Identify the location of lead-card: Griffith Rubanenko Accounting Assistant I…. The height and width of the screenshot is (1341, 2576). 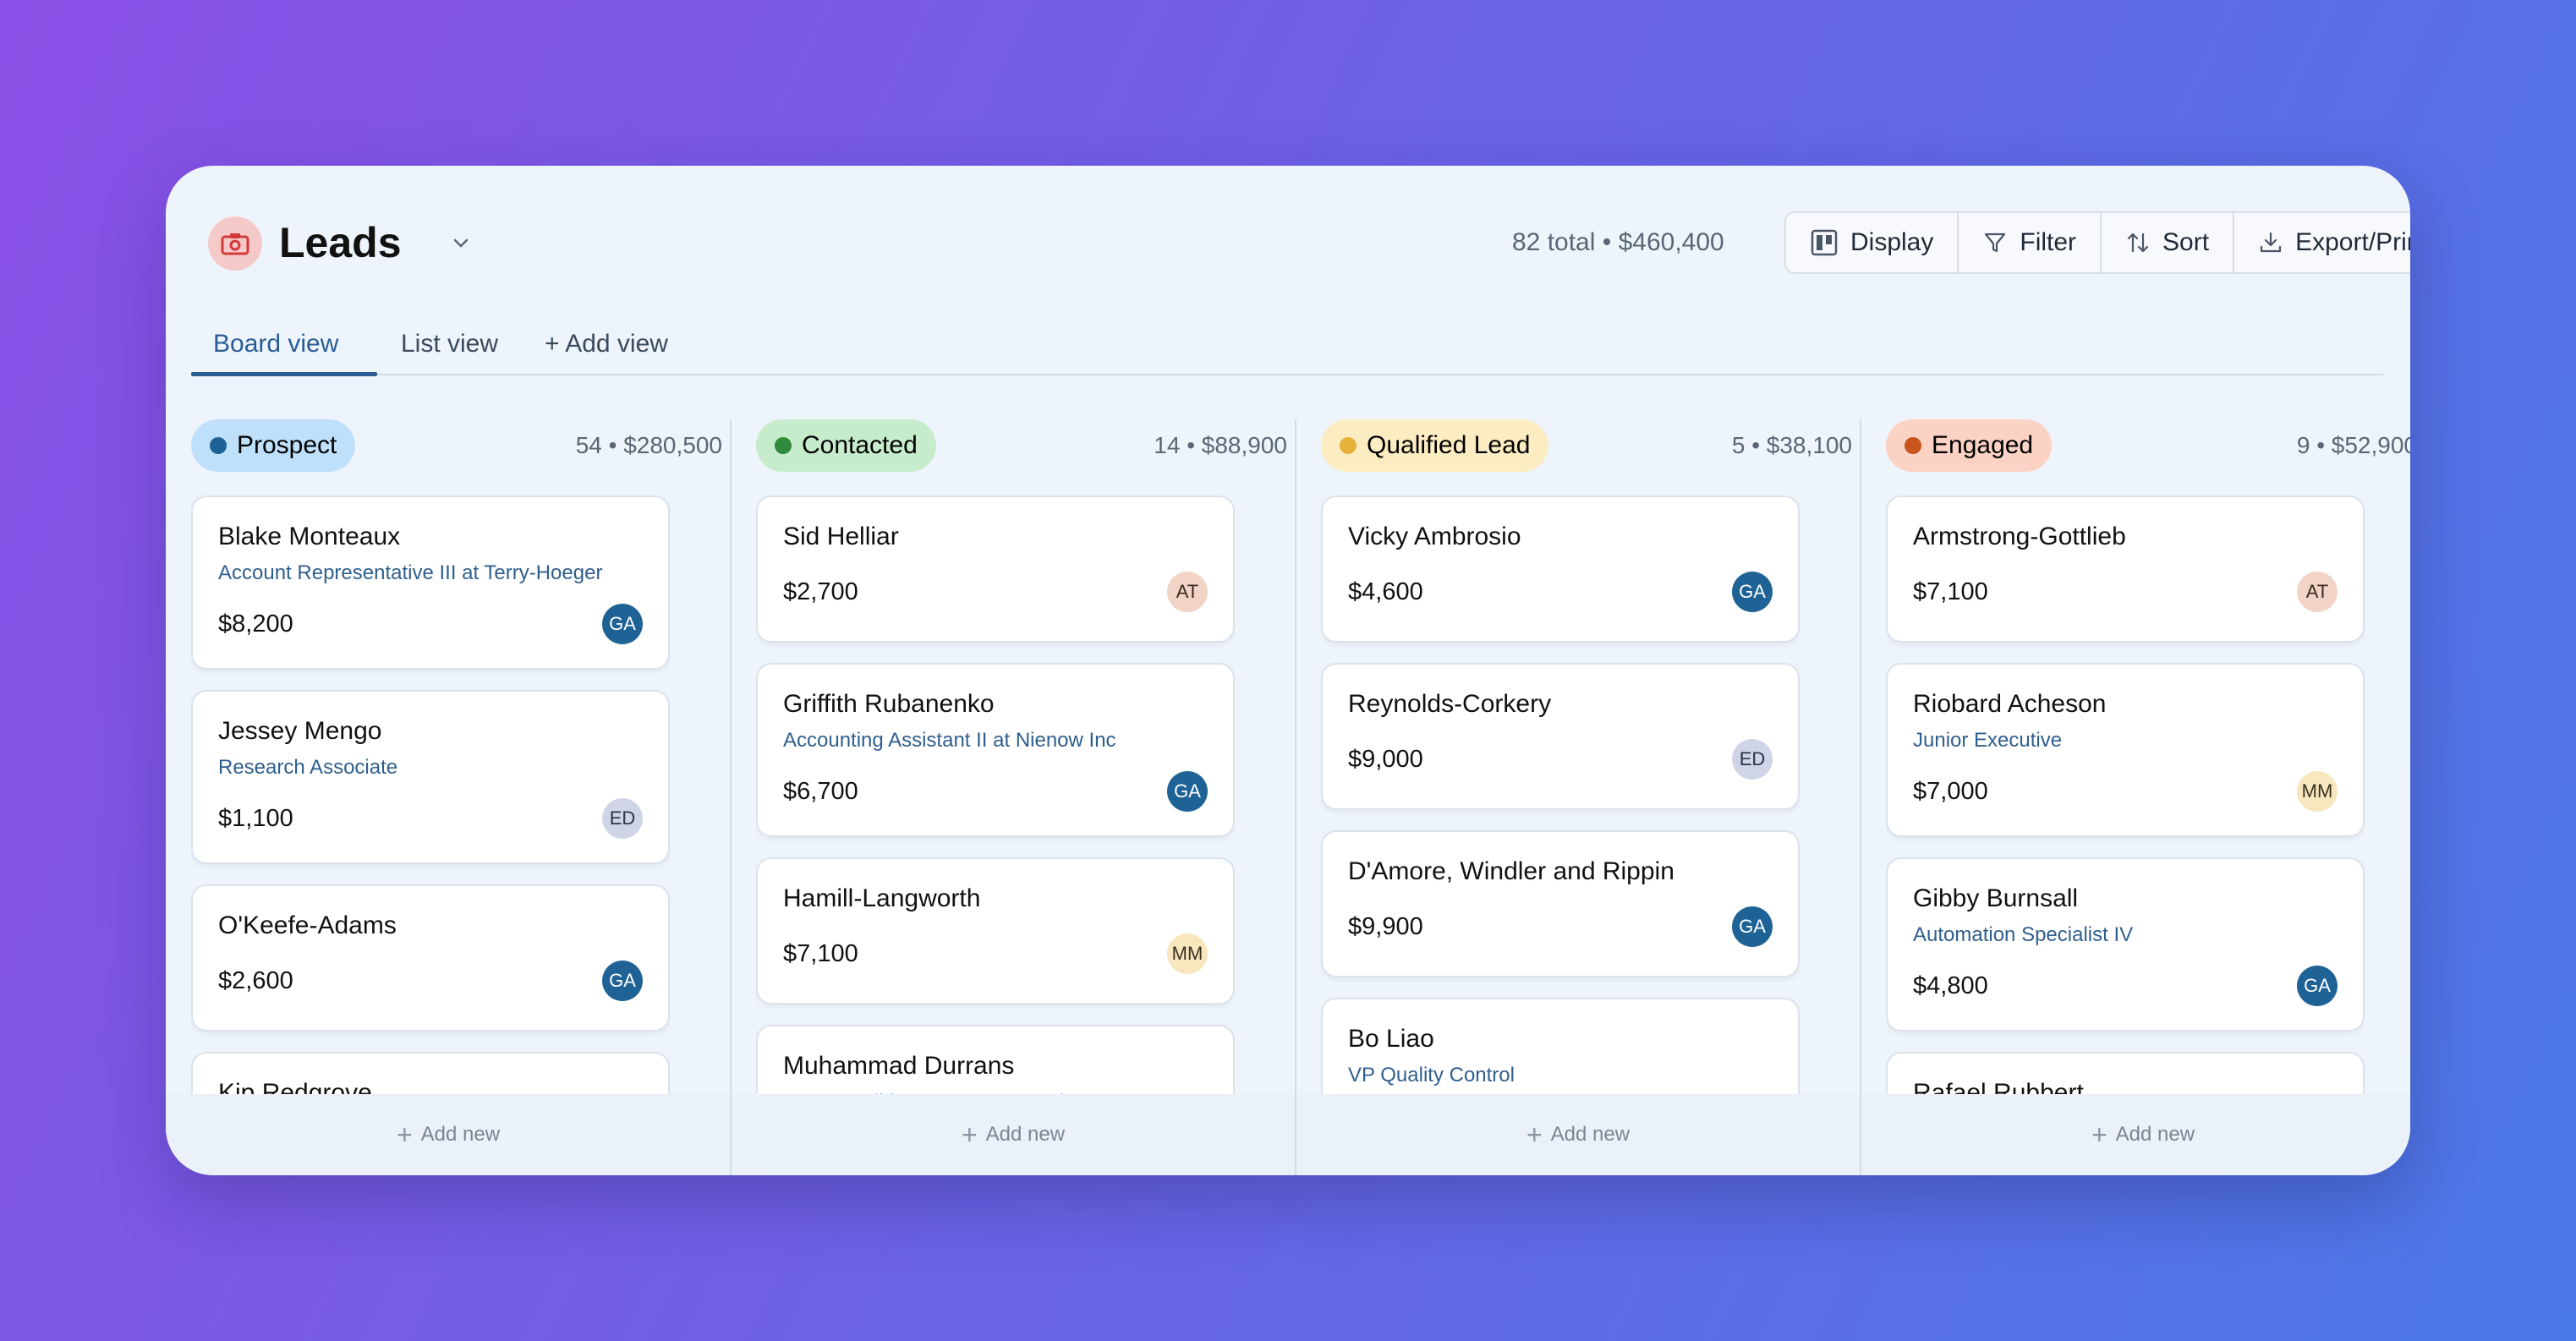
(995, 750).